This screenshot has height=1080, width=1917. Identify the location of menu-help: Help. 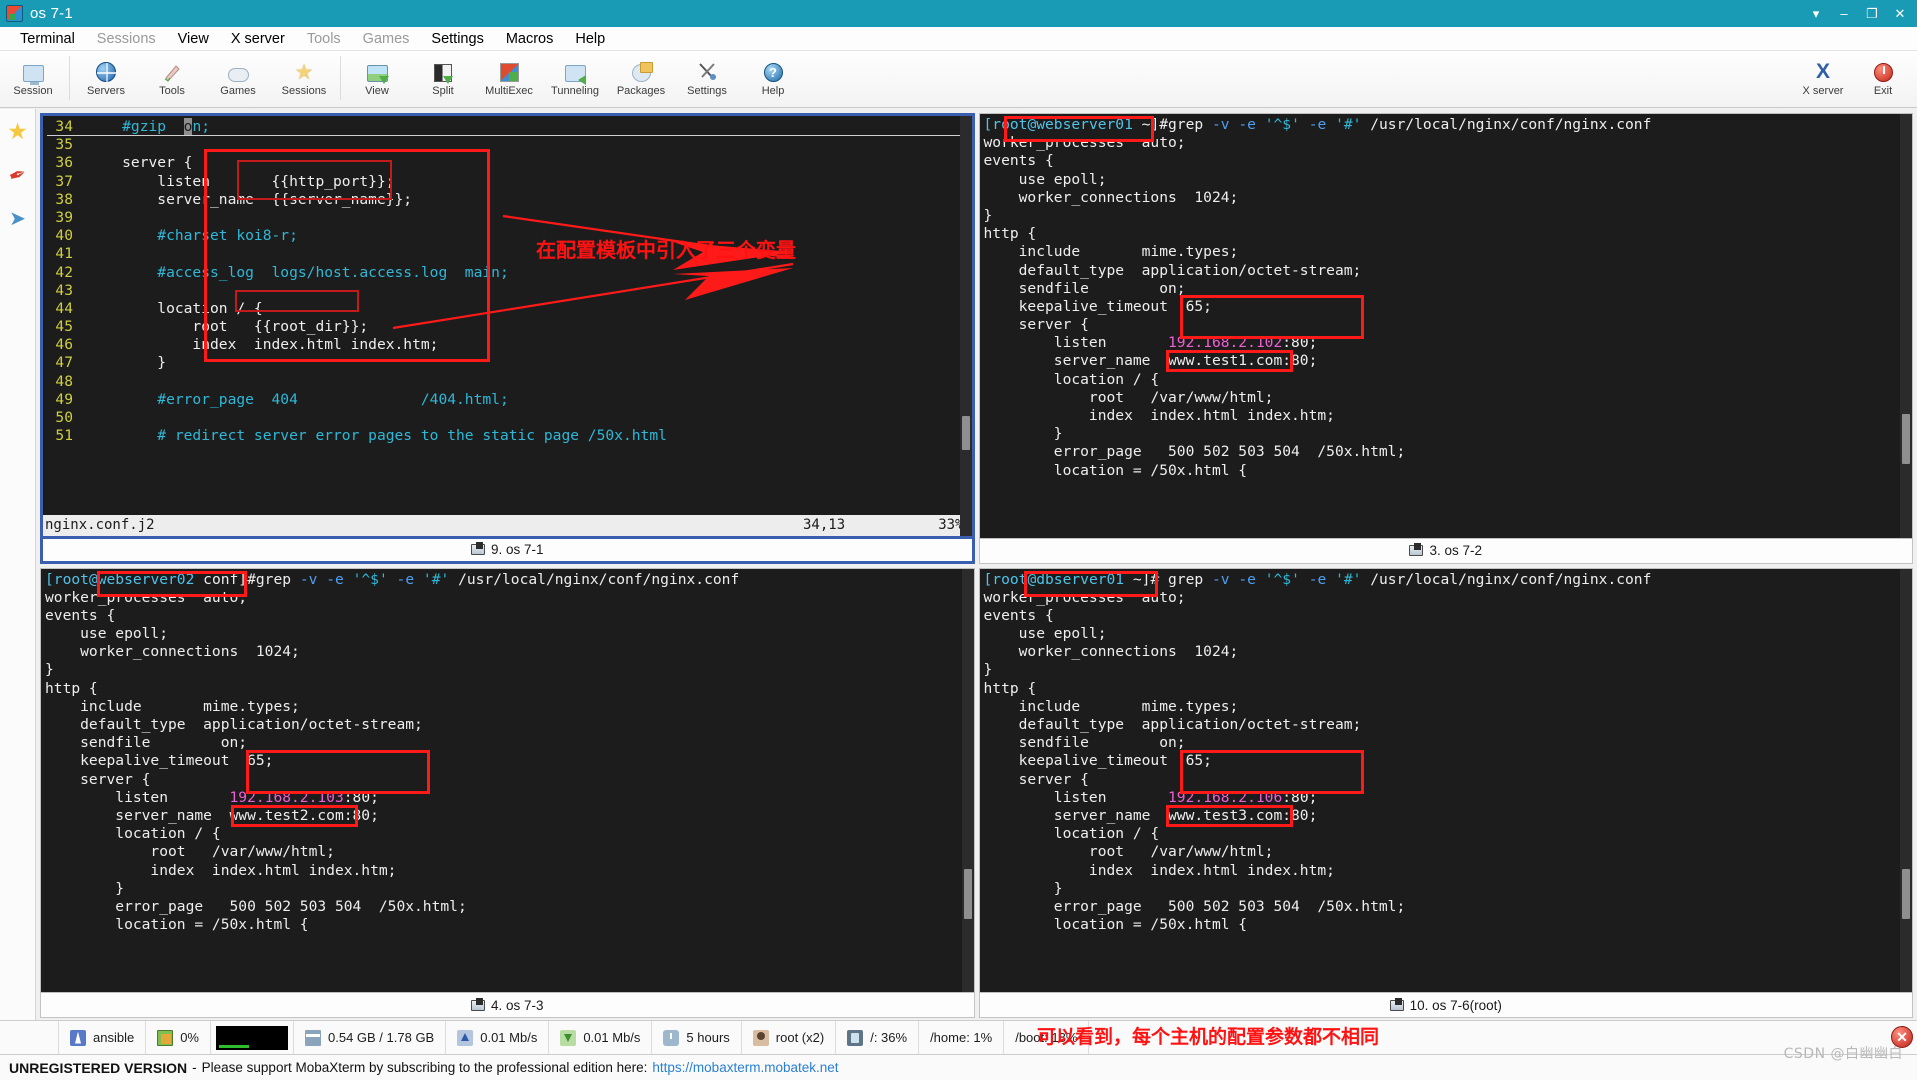
(590, 39).